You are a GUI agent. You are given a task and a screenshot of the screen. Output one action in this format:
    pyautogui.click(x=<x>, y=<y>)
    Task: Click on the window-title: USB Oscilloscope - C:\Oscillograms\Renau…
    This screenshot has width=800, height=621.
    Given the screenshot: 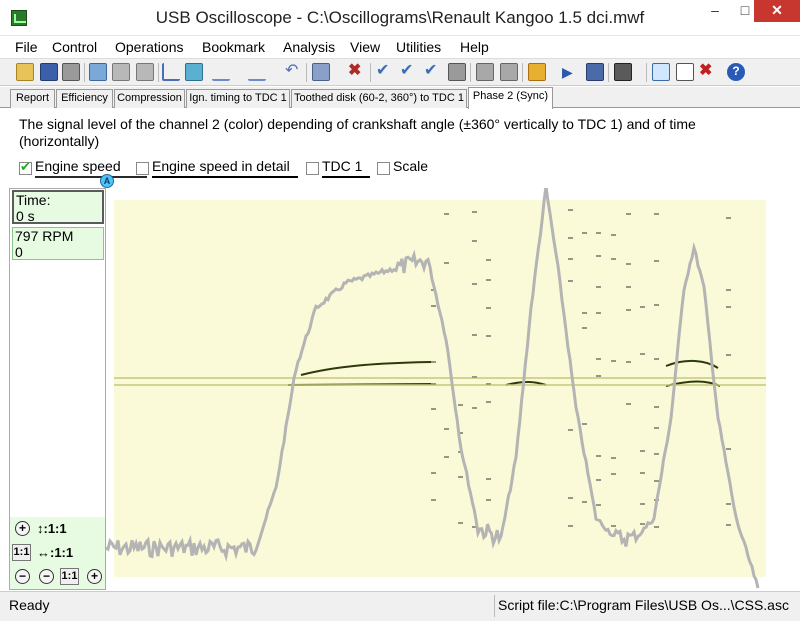 What is the action you would take?
    pyautogui.click(x=400, y=17)
    